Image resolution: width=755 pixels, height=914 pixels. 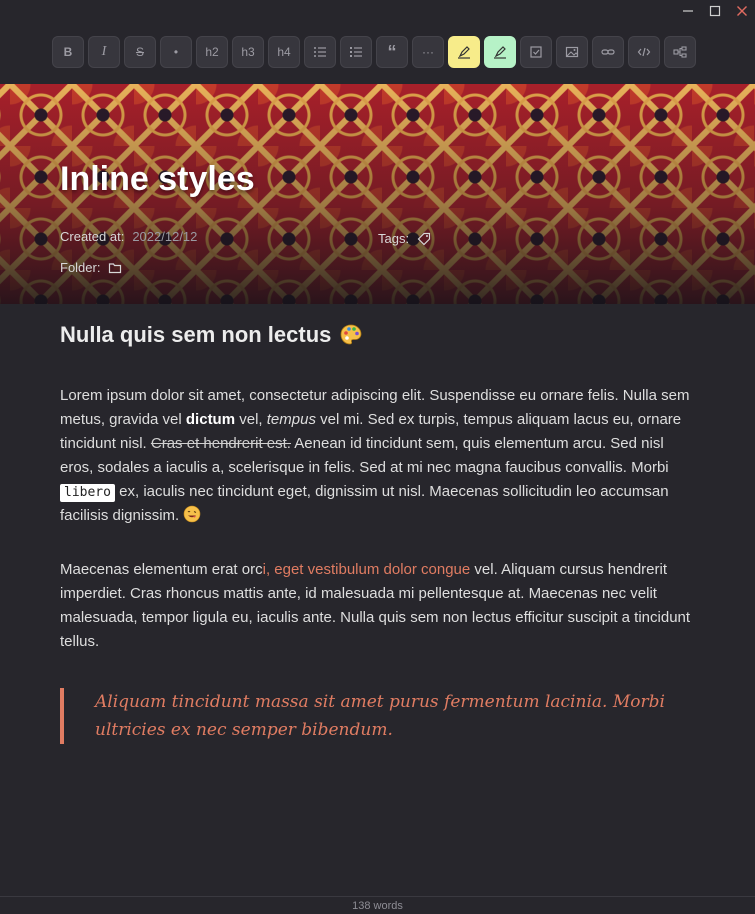 What do you see at coordinates (394, 238) in the screenshot?
I see `tags-label: Tags:` at bounding box center [394, 238].